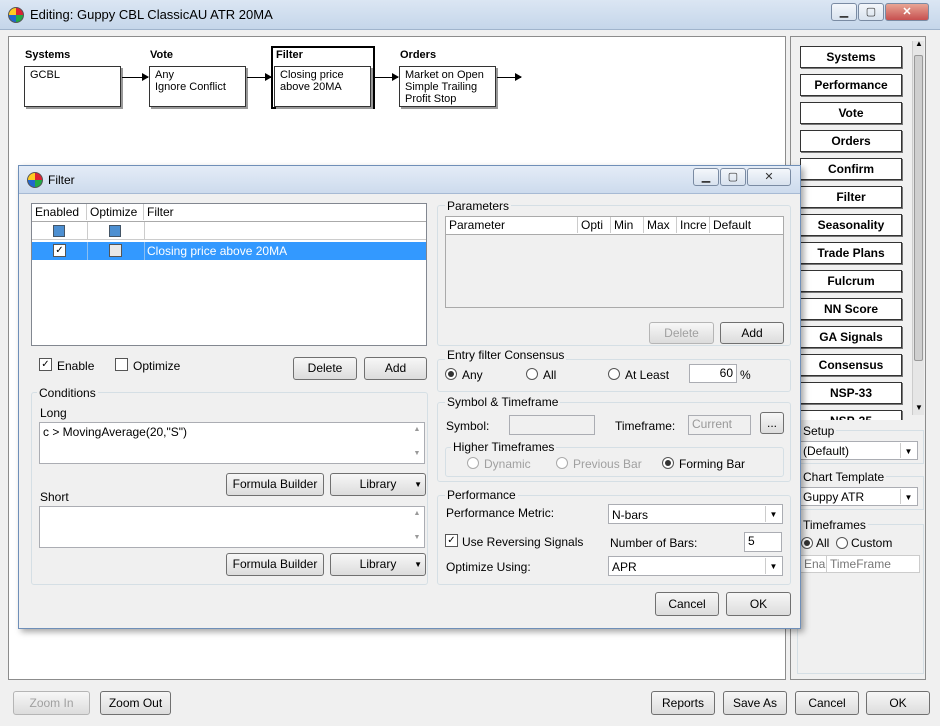 The image size is (940, 726). What do you see at coordinates (859, 496) in the screenshot?
I see `chart-template-select: Guppy ATR ▼` at bounding box center [859, 496].